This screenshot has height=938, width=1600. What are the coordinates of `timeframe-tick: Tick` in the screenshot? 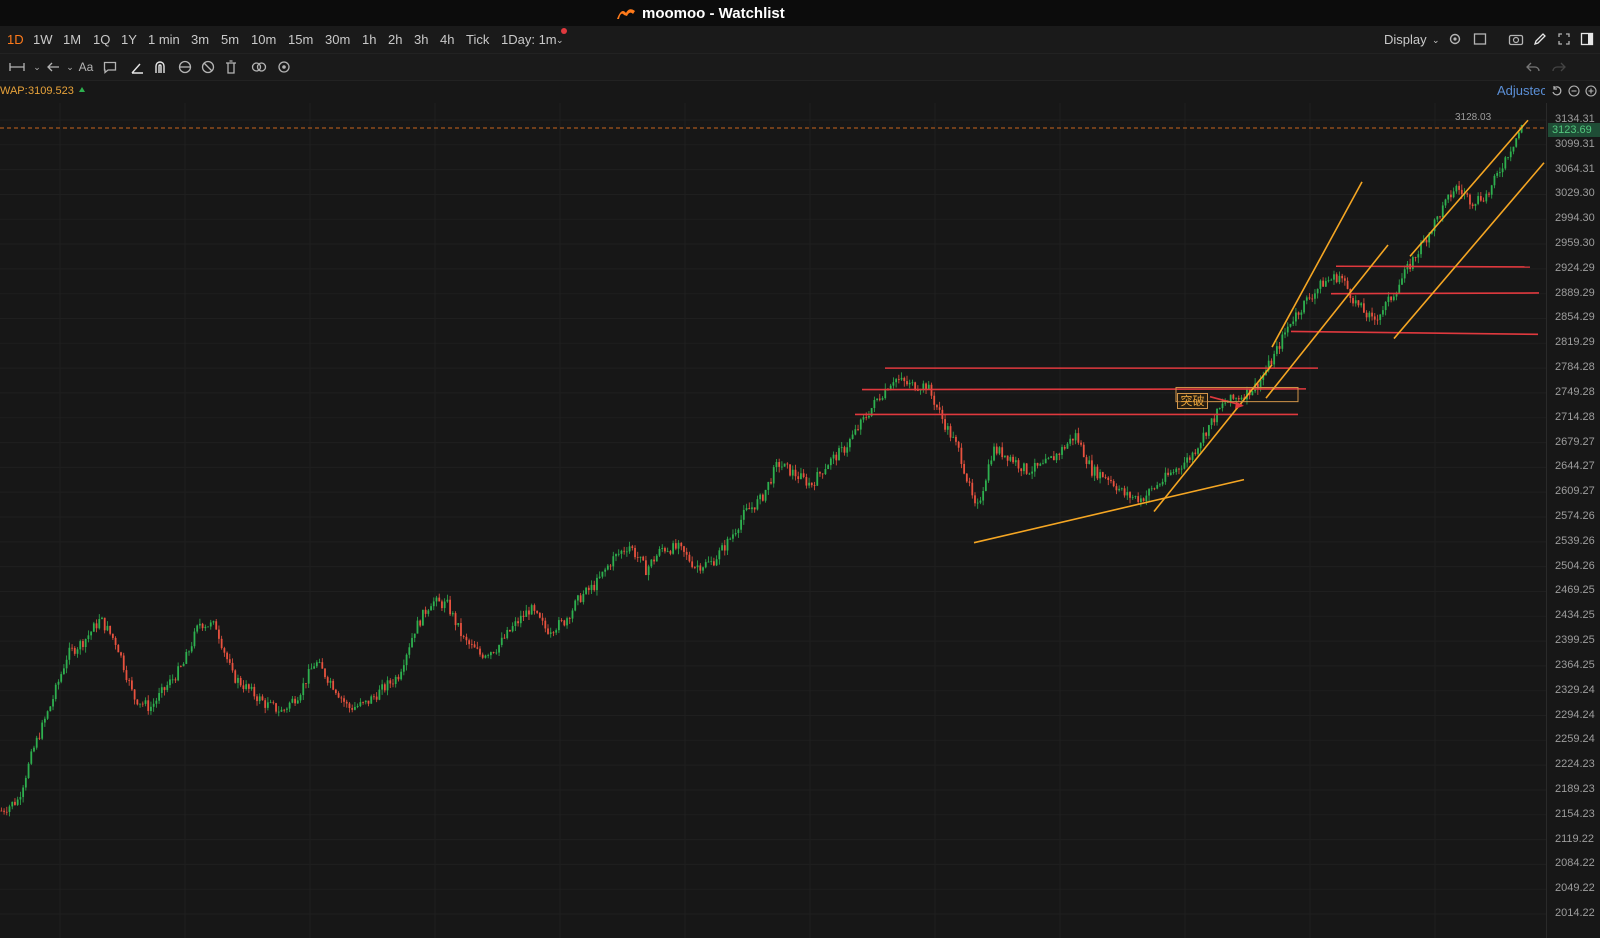 It's located at (477, 39).